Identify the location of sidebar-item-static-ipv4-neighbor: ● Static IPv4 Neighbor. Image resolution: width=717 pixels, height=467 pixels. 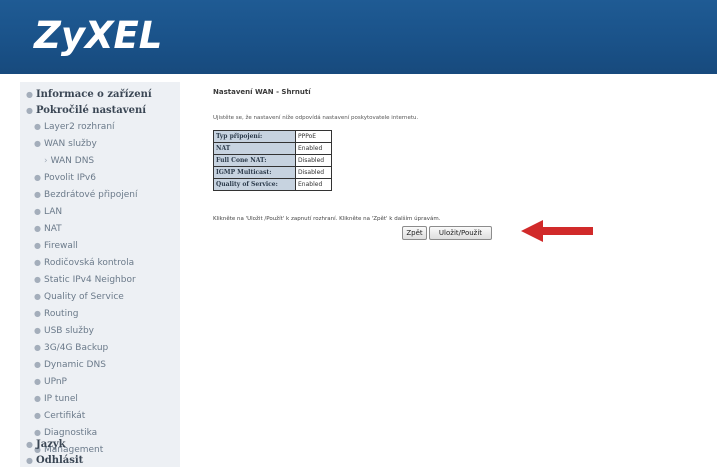
(85, 280).